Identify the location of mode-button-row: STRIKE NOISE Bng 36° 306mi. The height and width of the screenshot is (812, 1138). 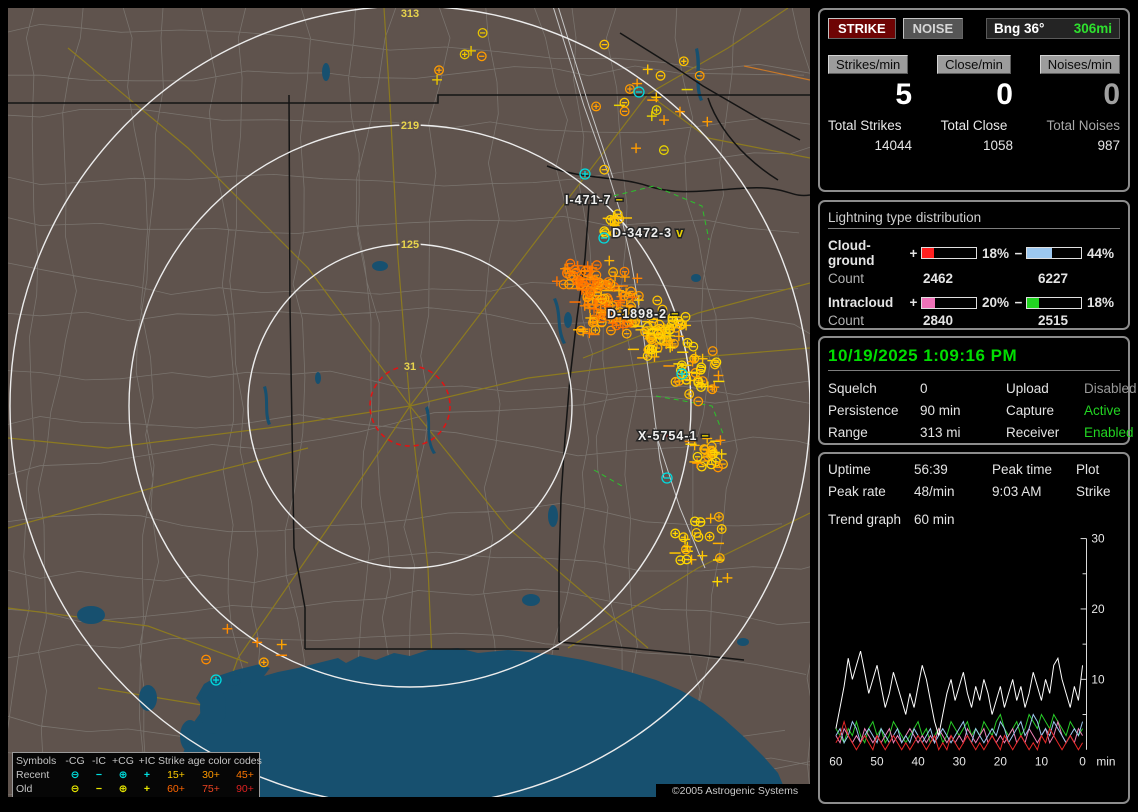
(974, 28).